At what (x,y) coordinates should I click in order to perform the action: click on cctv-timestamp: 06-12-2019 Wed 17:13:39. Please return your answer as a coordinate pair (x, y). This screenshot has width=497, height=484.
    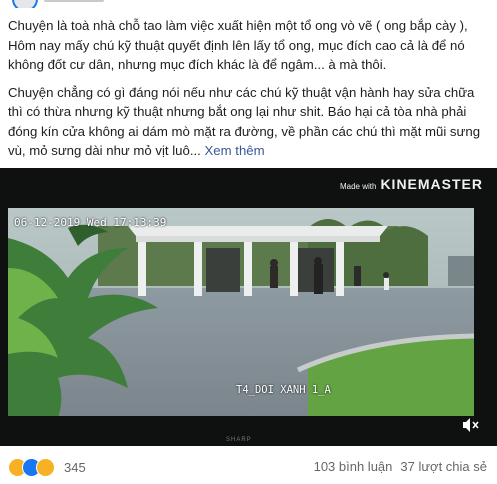
    Looking at the image, I should click on (90, 222).